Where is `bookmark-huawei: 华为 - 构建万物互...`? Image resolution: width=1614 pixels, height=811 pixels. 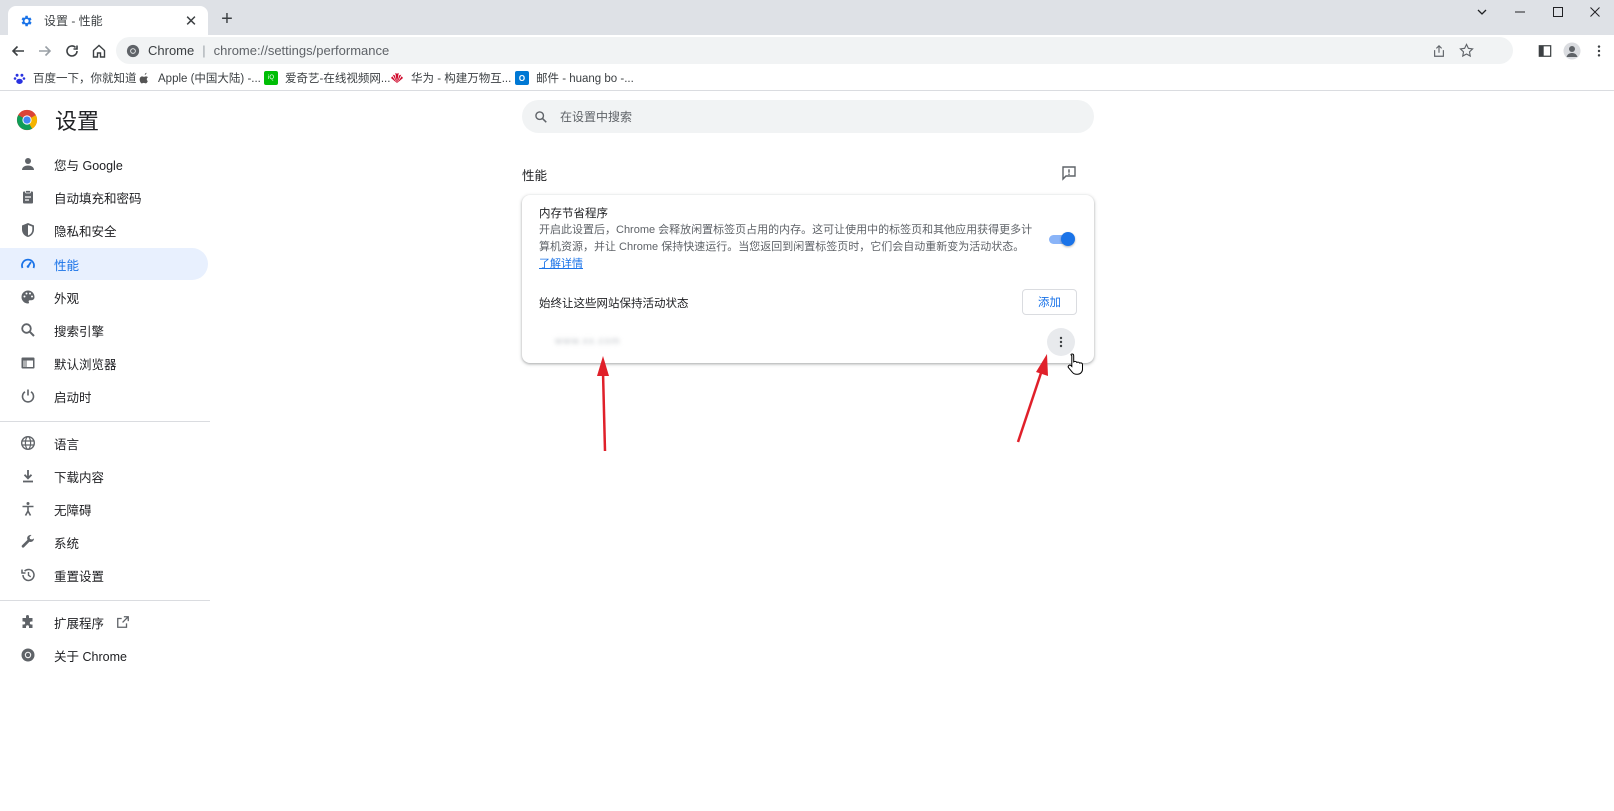 bookmark-huawei: 华为 - 构建万物互... is located at coordinates (450, 78).